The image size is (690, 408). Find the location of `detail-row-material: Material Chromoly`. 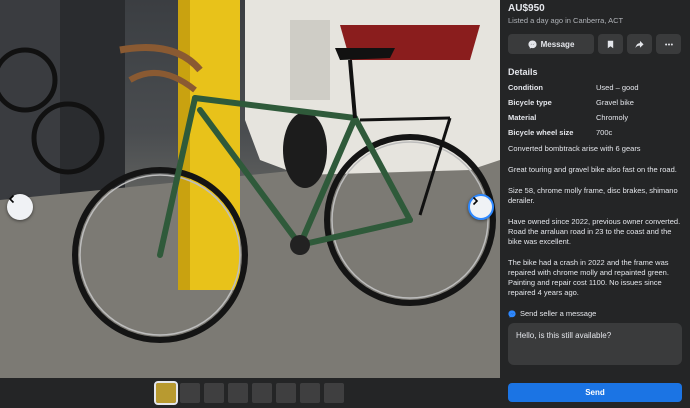

detail-row-material: Material Chromoly is located at coordinates (595, 117).